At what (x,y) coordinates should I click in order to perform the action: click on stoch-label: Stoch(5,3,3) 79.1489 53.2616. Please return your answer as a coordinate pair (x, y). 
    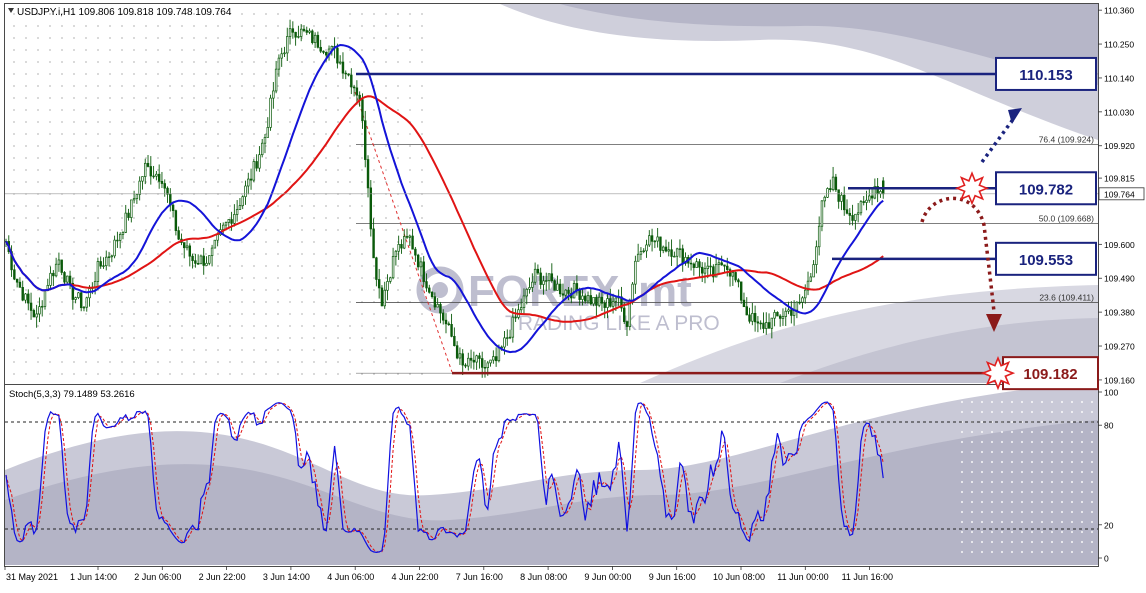
    Looking at the image, I should click on (72, 394).